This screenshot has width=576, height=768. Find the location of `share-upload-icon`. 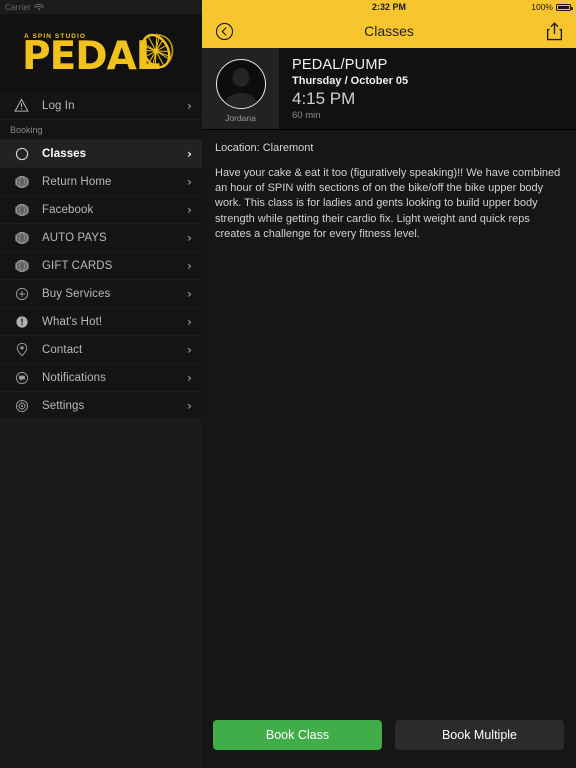

share-upload-icon is located at coordinates (554, 30).